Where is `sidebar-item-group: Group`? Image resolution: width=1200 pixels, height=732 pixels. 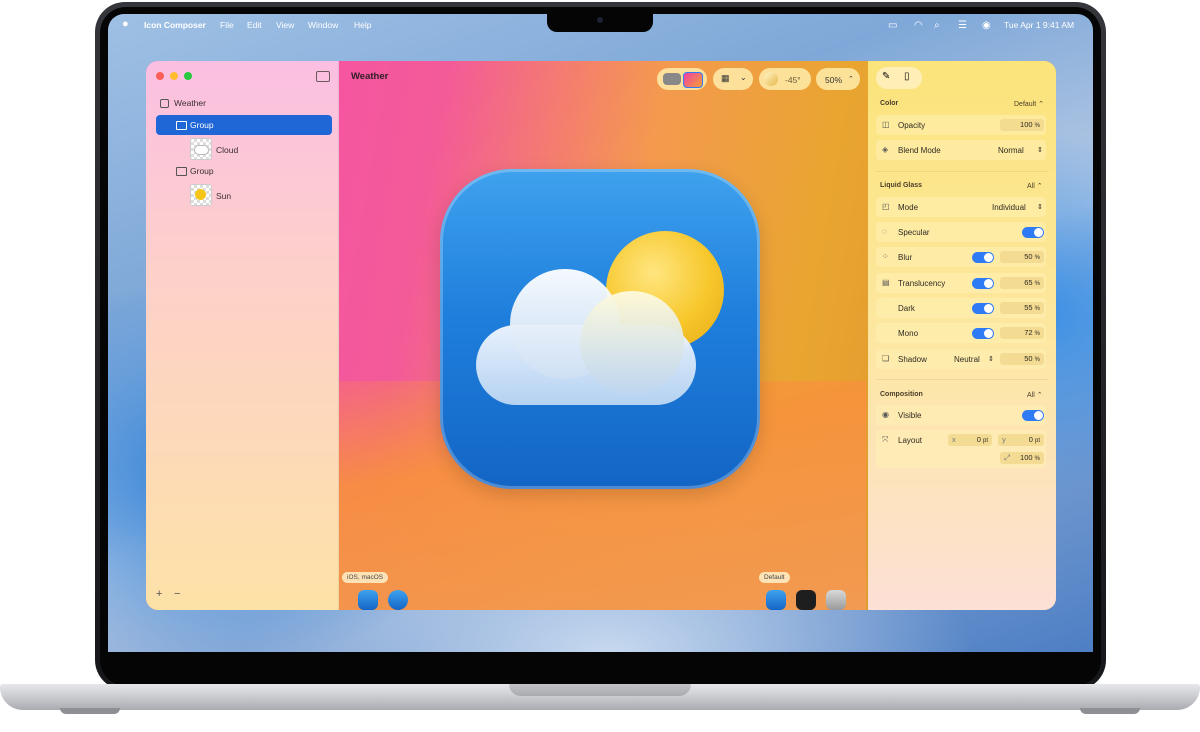
sidebar-item-group: Group is located at coordinates (241, 171).